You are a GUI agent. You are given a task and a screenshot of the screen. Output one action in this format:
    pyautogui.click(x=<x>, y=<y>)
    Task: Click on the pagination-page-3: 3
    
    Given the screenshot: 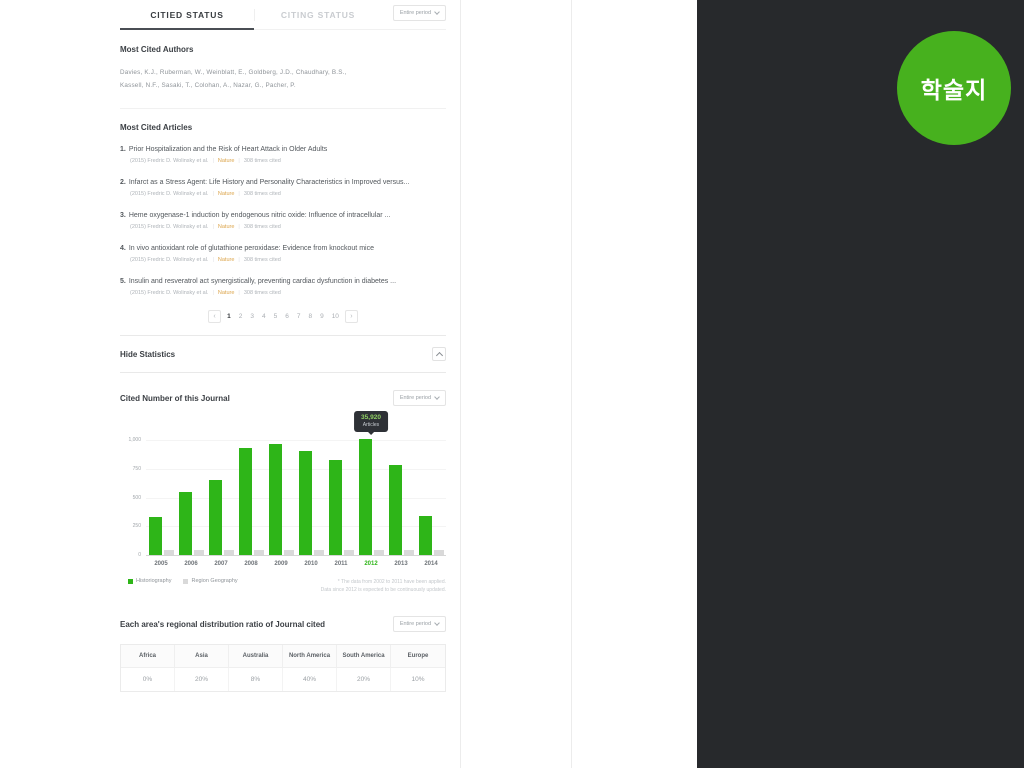 What is the action you would take?
    pyautogui.click(x=252, y=316)
    